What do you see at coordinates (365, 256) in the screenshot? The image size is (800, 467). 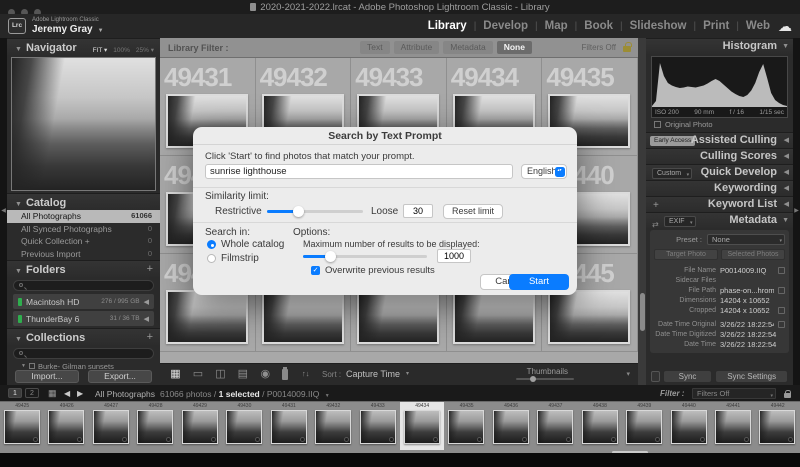 I see `max-results-slider` at bounding box center [365, 256].